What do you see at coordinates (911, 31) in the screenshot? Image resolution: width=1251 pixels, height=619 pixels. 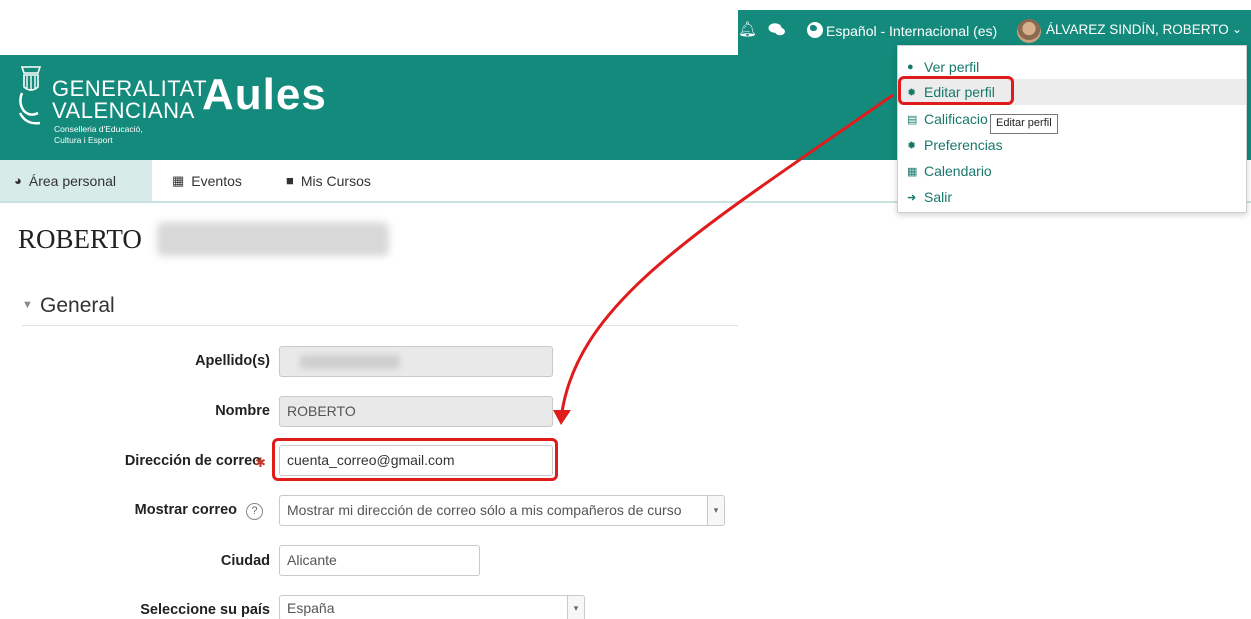 I see `language-selector: Español - Internacional (es)` at bounding box center [911, 31].